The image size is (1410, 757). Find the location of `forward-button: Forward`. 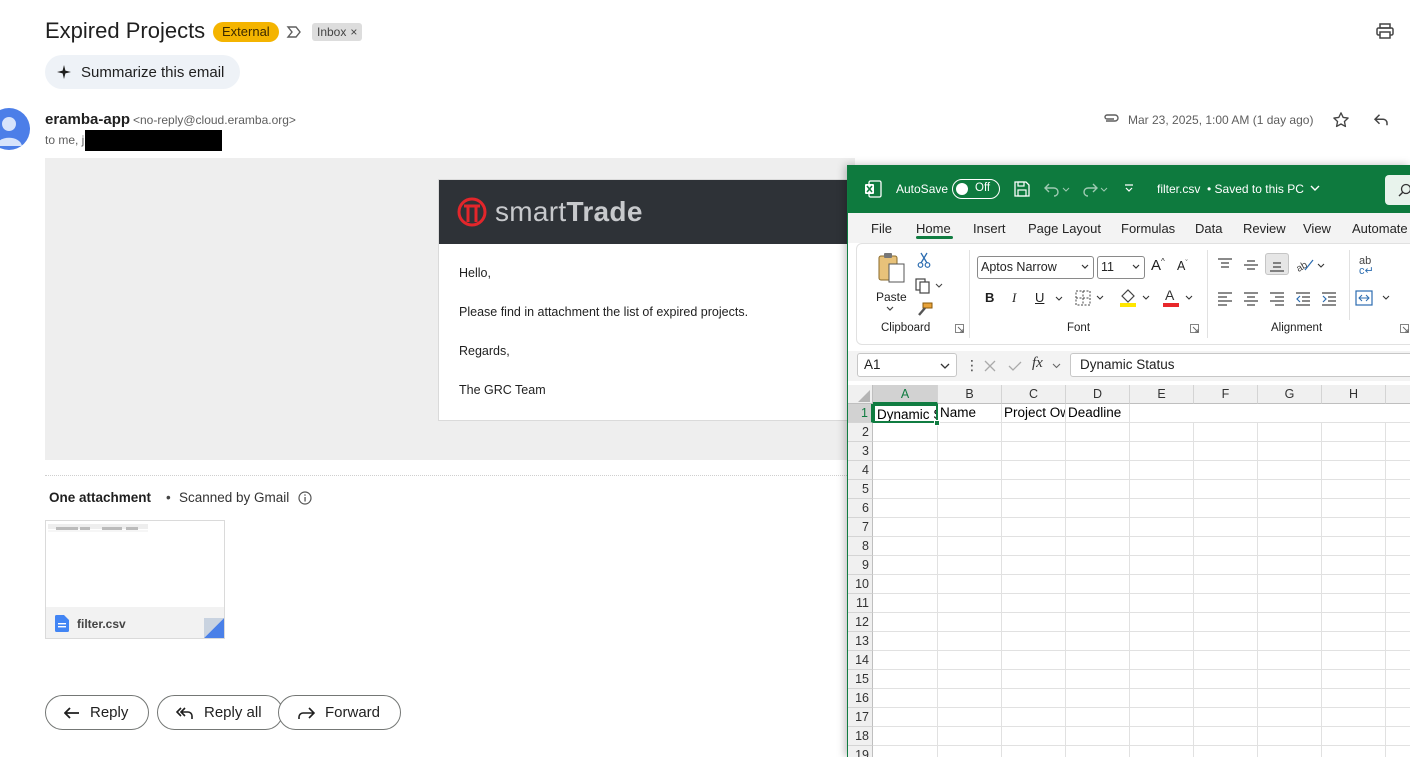

forward-button: Forward is located at coordinates (340, 712).